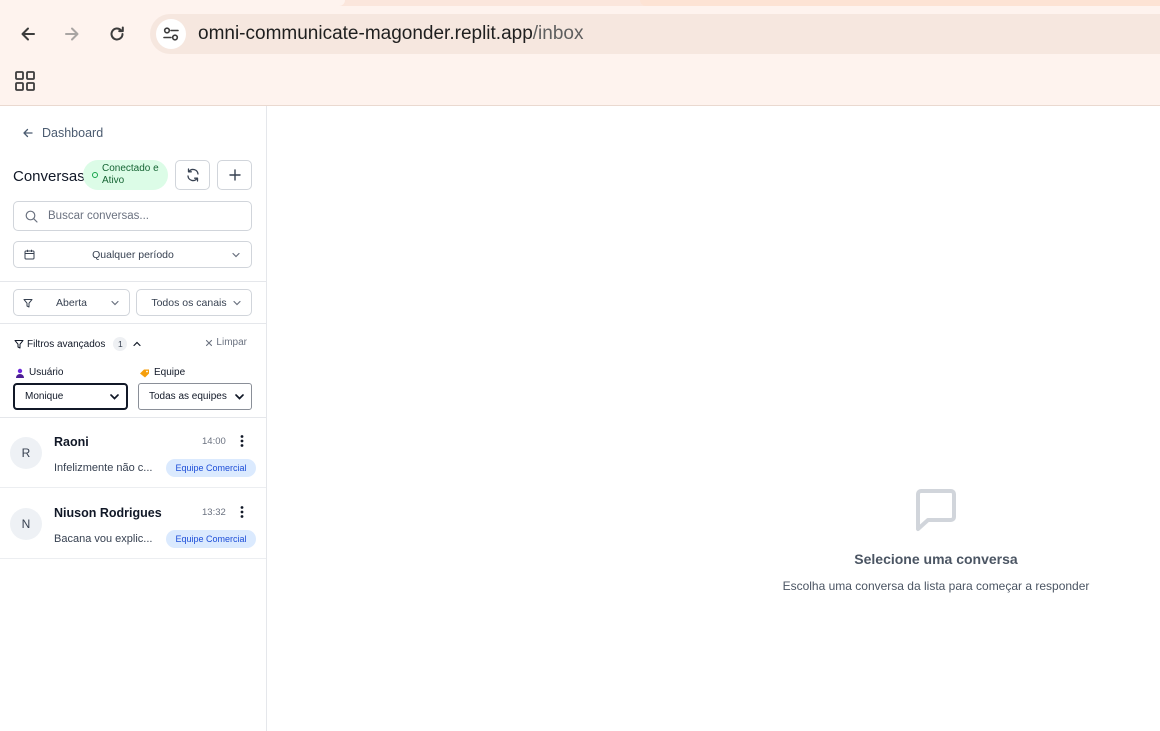  What do you see at coordinates (44, 396) in the screenshot?
I see `user-select-value: Monique` at bounding box center [44, 396].